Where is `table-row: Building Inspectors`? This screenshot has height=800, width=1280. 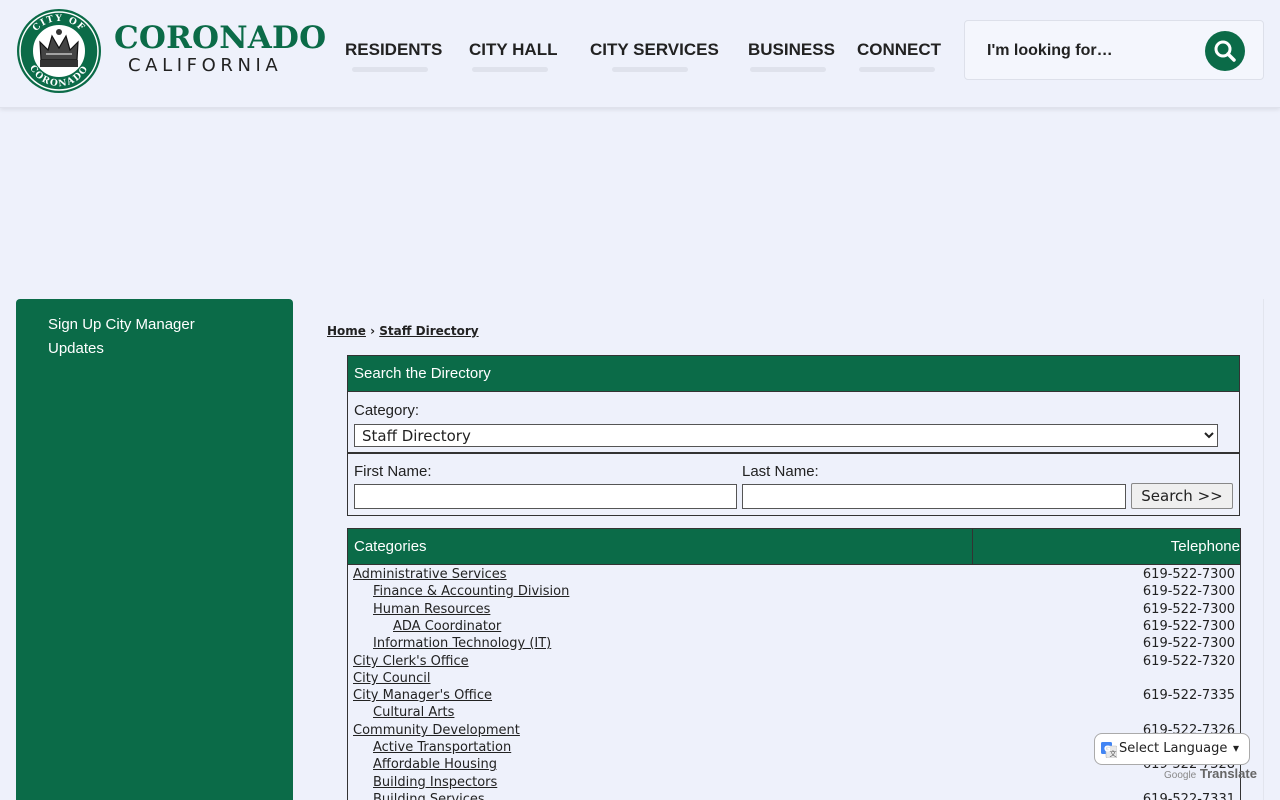 table-row: Building Inspectors is located at coordinates (794, 782).